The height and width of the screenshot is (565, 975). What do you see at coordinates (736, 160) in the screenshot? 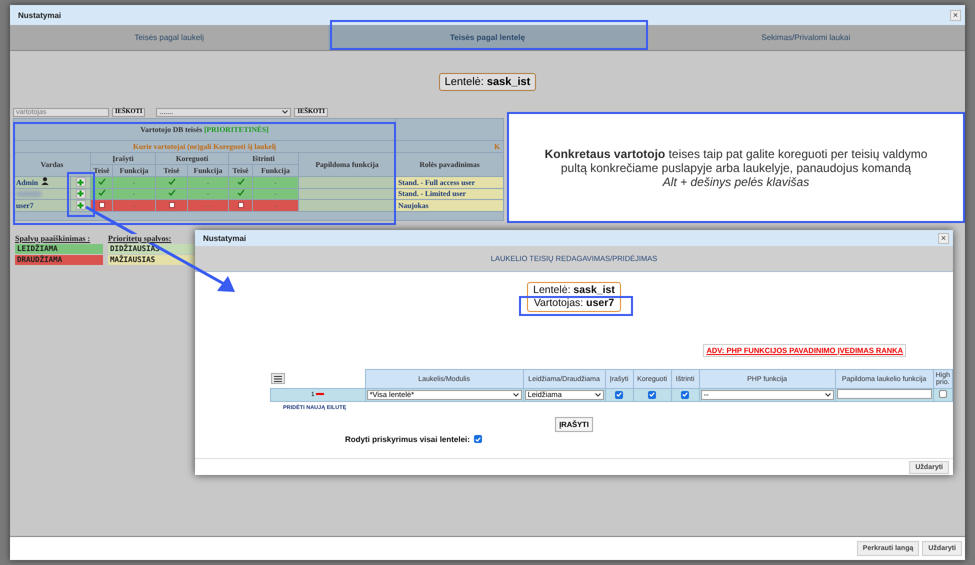
I see `callout-text: Konkretaus vartotojo teises taip pat galite koreguoti per teisių valdymo pultą konkrečiame puslapyje arba laukelyje, panaudojus komandą` at bounding box center [736, 160].